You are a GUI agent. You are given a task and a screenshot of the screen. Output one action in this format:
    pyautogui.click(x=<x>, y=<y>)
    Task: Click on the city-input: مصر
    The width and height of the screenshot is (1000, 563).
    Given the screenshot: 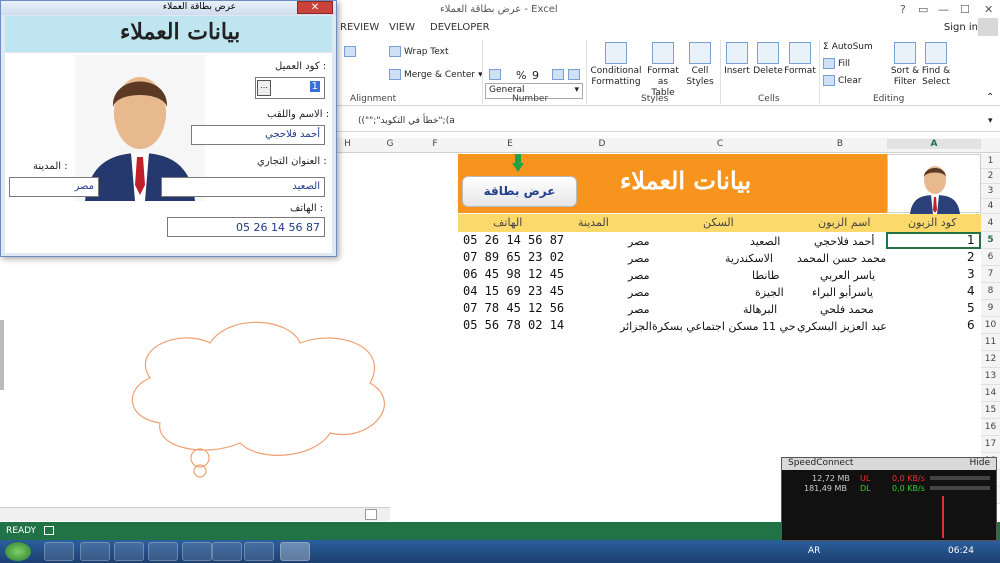 What is the action you would take?
    pyautogui.click(x=54, y=187)
    